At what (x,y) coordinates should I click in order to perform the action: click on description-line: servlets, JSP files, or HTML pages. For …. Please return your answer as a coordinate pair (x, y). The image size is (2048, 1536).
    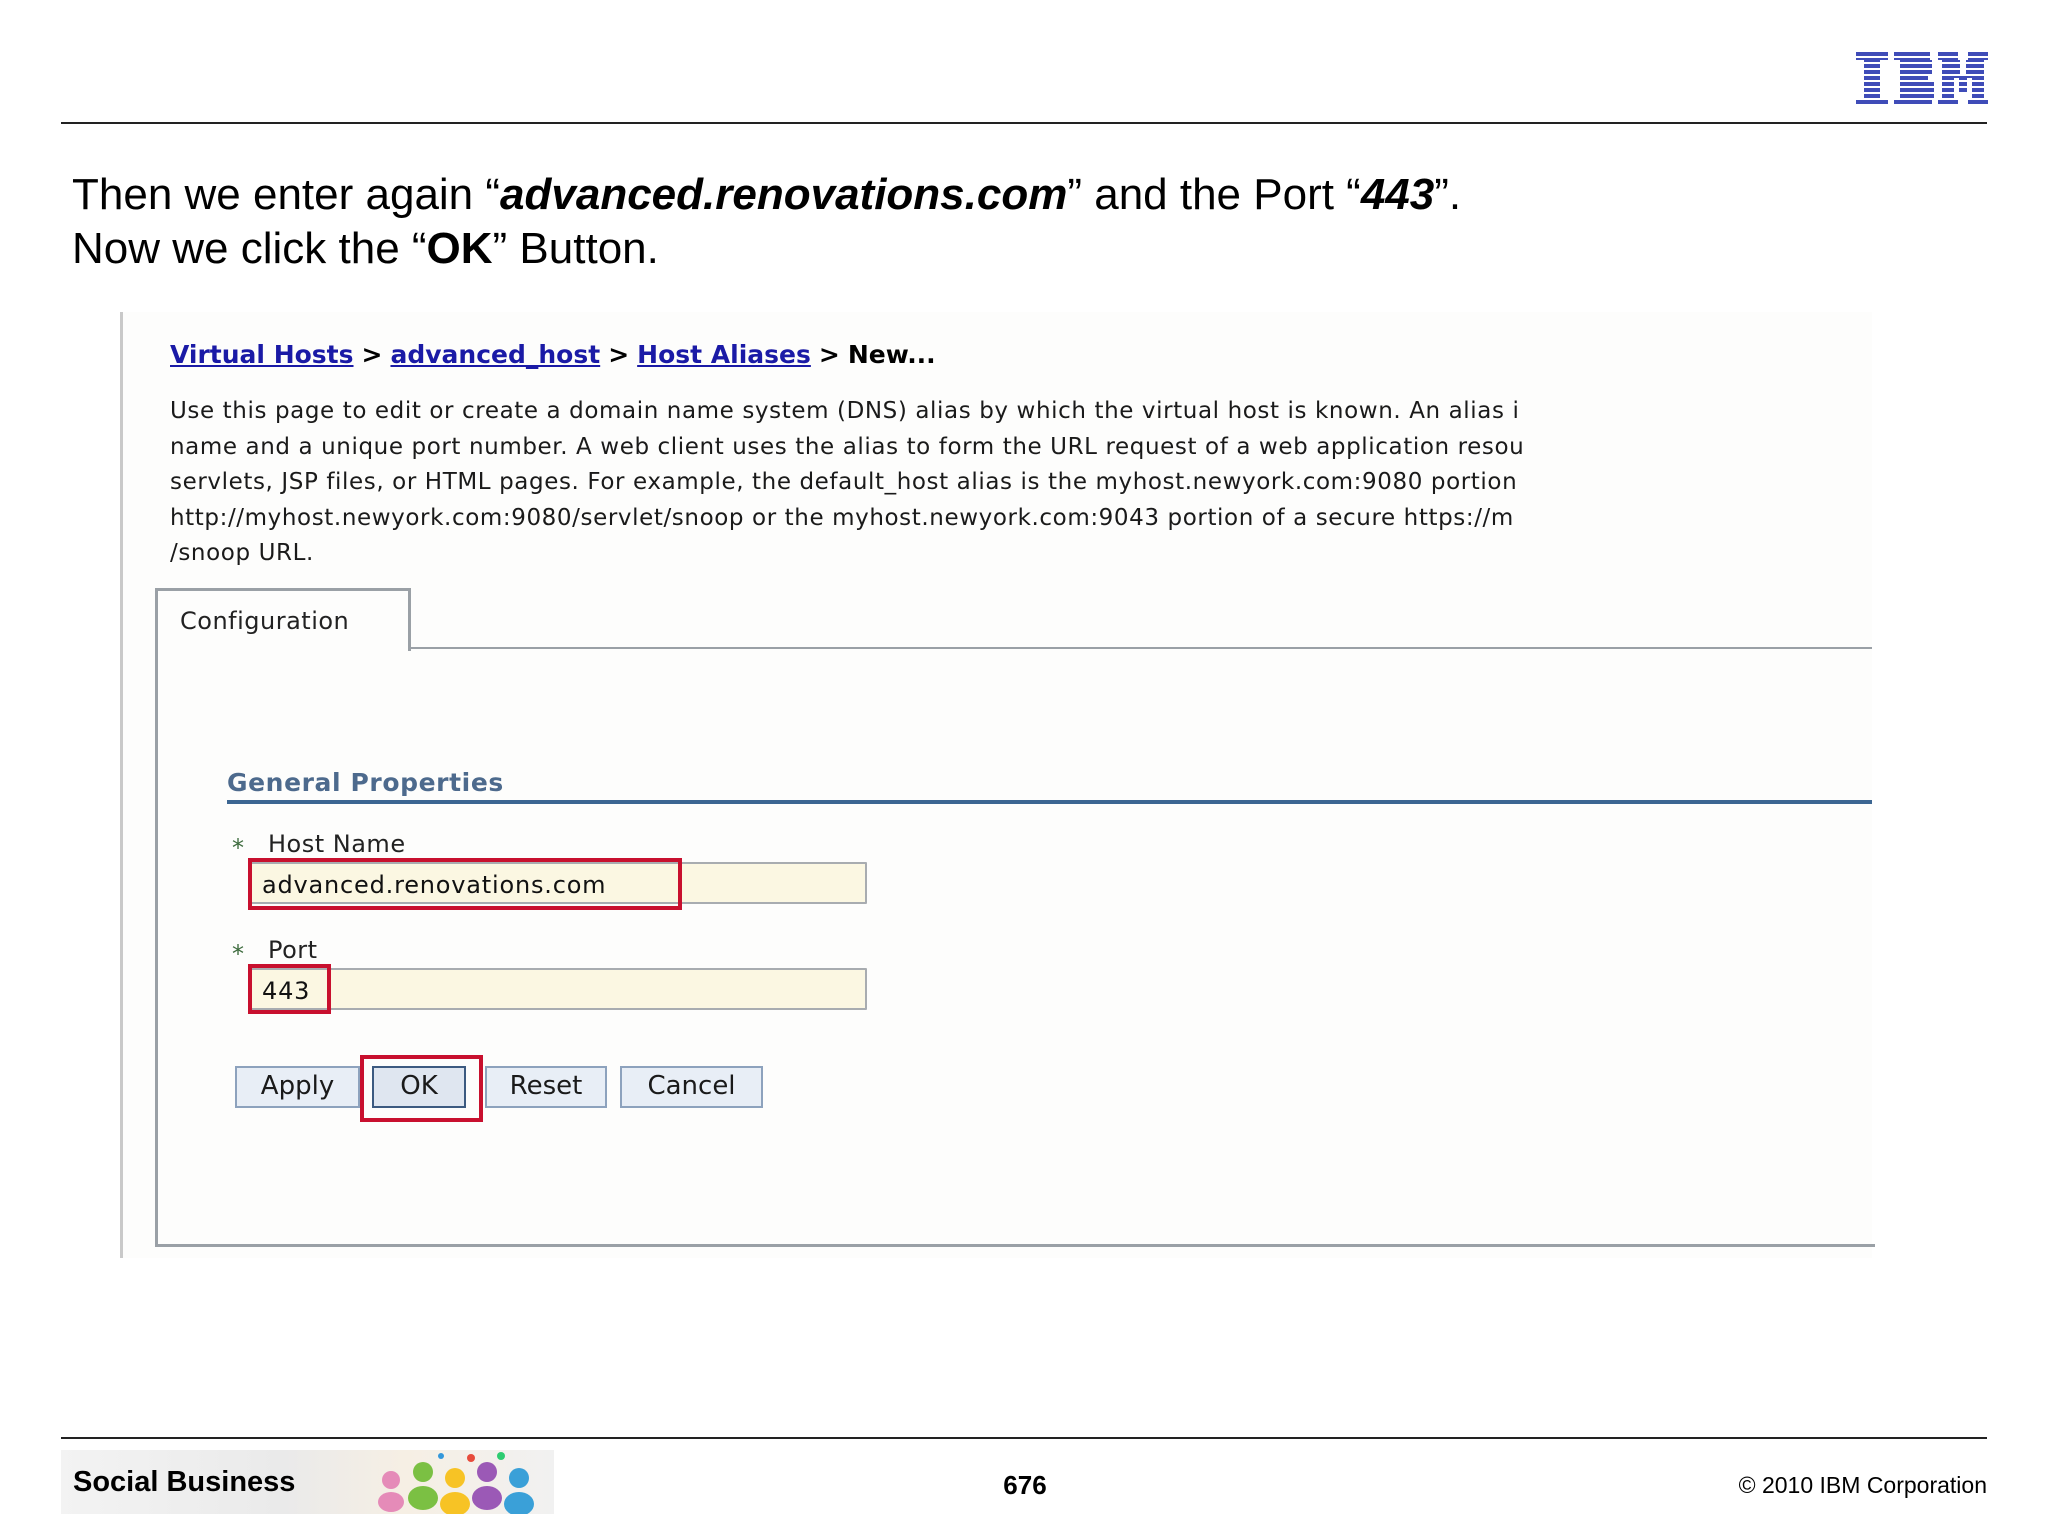
    Looking at the image, I should click on (844, 482).